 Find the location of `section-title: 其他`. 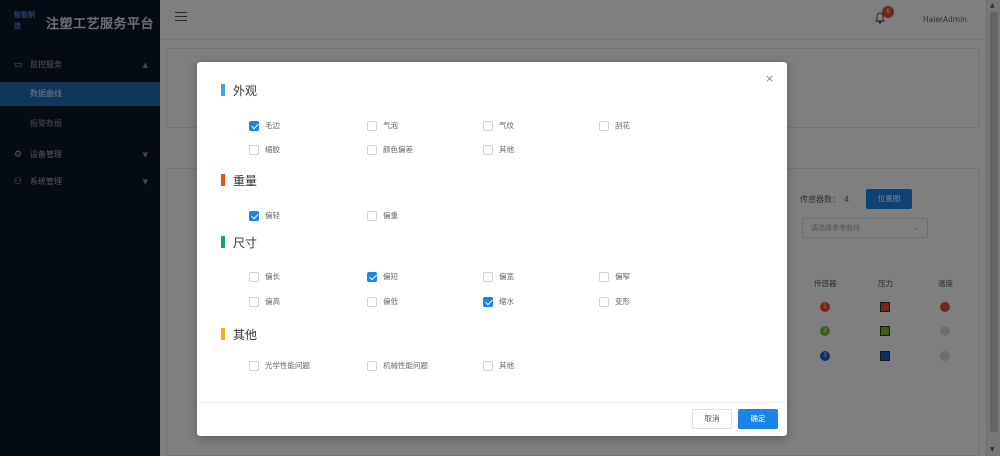

section-title: 其他 is located at coordinates (239, 334).